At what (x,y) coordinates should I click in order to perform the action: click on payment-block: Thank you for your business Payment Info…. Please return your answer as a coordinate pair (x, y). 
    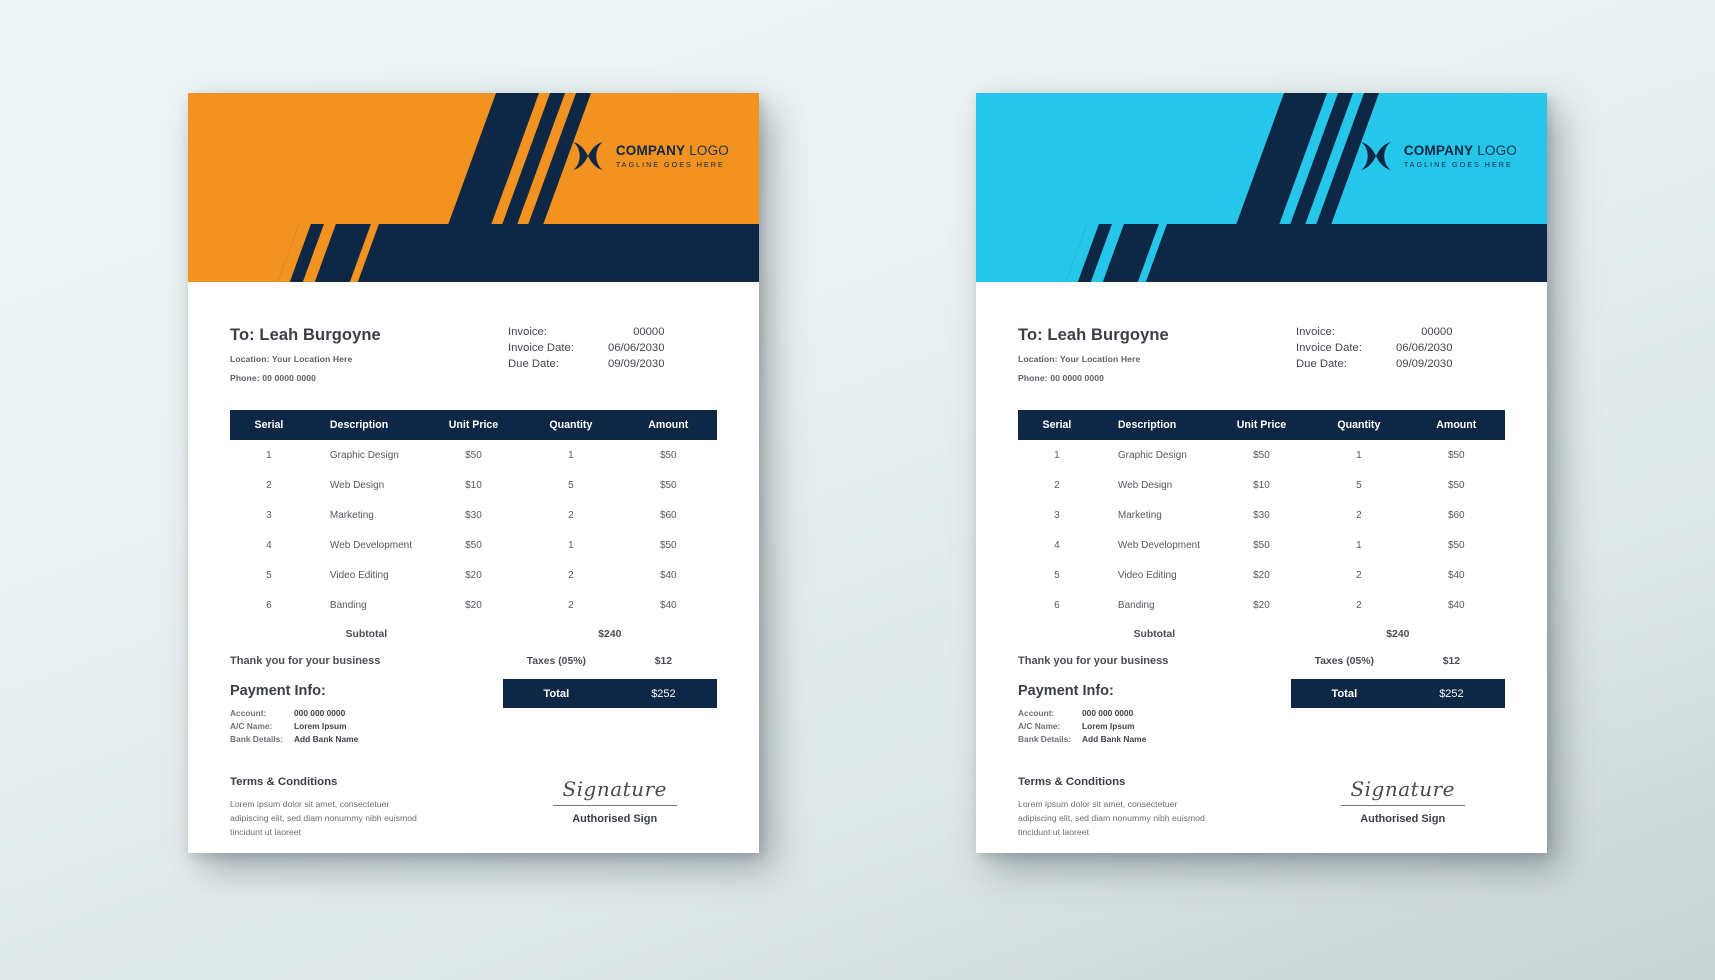
    Looking at the image, I should click on (366, 697).